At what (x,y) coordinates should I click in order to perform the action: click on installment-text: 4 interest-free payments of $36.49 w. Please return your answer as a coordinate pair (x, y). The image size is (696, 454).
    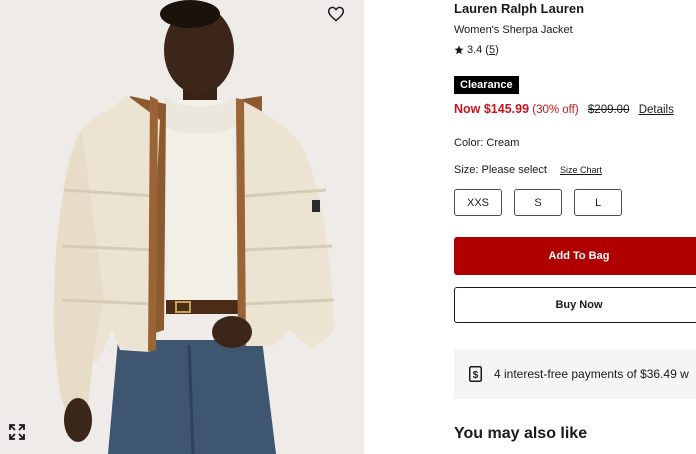
    Looking at the image, I should click on (591, 374).